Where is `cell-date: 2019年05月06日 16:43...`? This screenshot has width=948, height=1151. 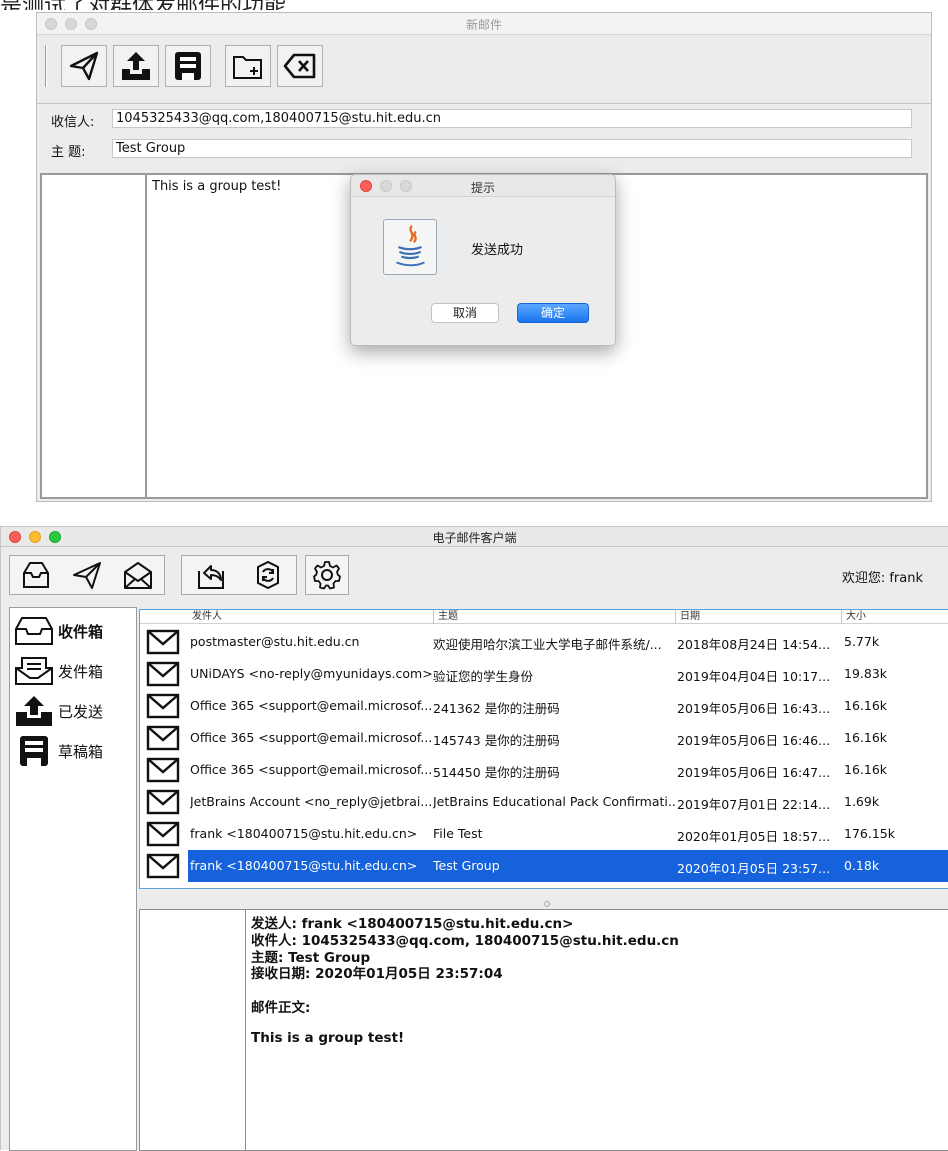
cell-date: 2019年05月06日 16:43... is located at coordinates (754, 708).